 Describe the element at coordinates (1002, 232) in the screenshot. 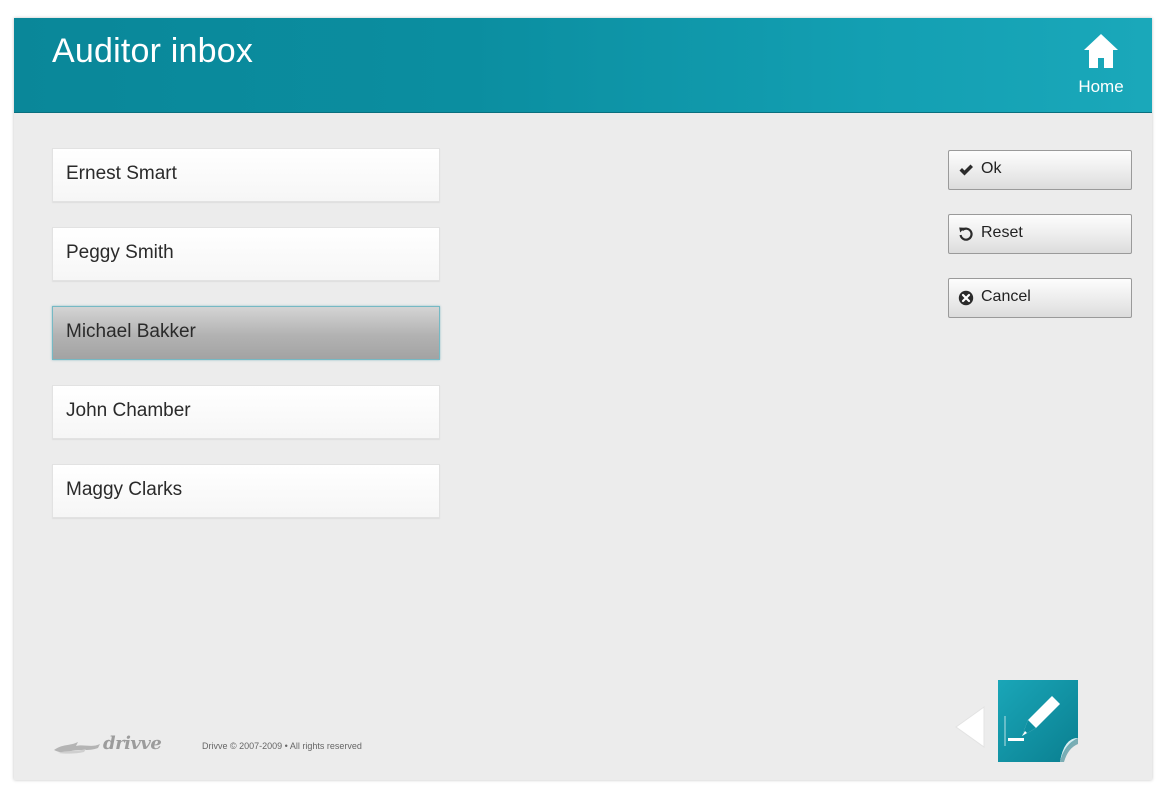

I see `reset-label: Reset` at that location.